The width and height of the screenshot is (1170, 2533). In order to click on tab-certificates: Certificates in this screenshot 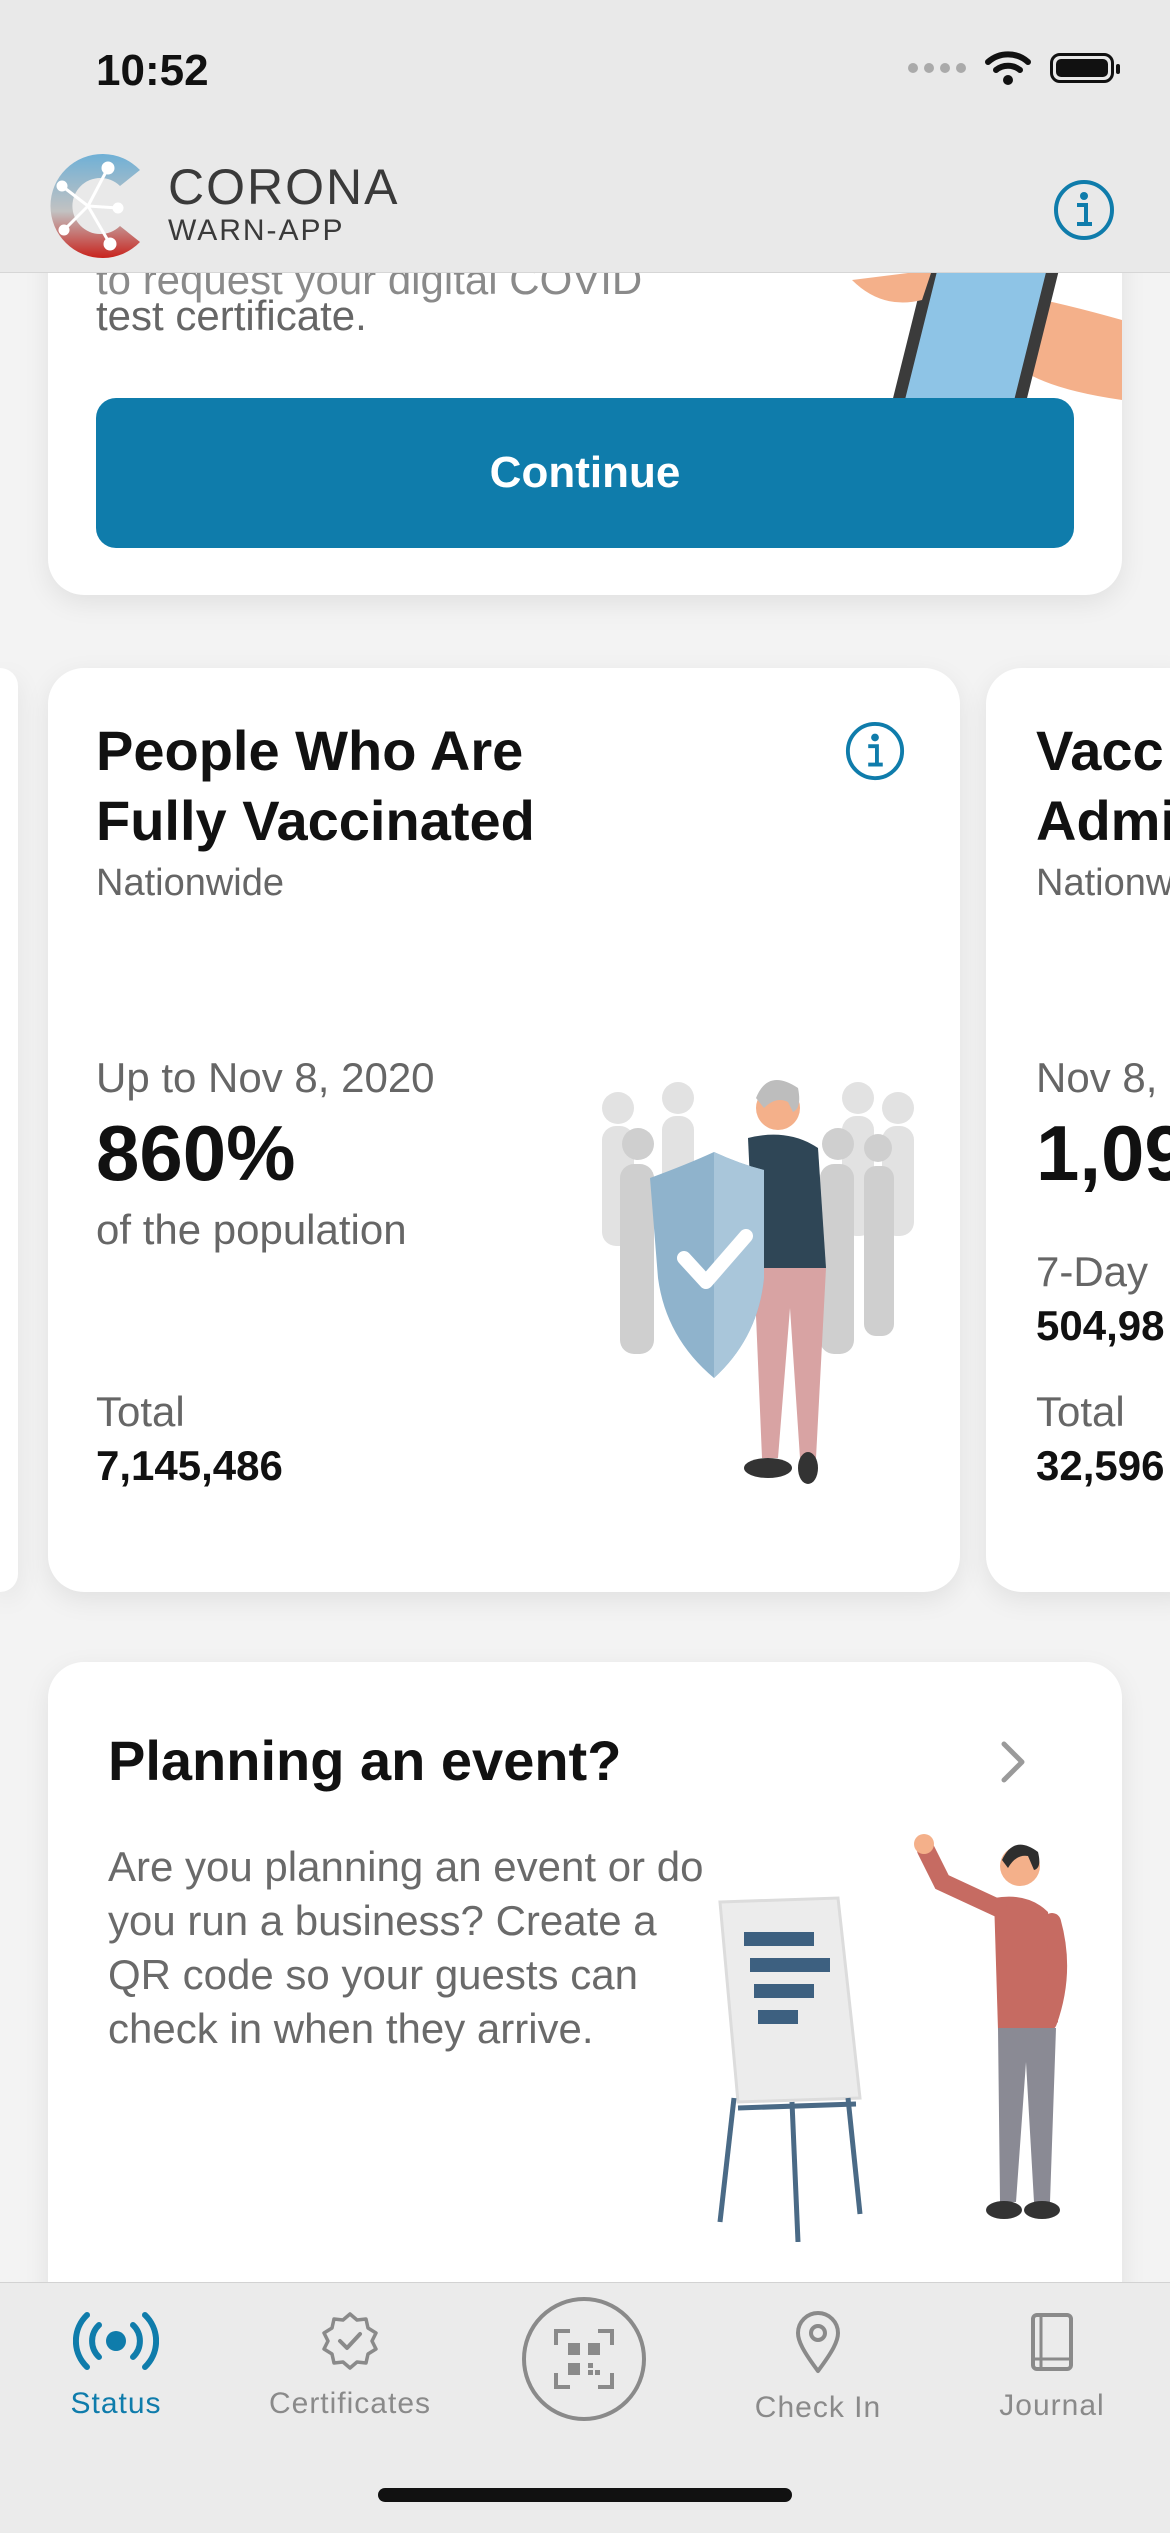, I will do `click(350, 2366)`.